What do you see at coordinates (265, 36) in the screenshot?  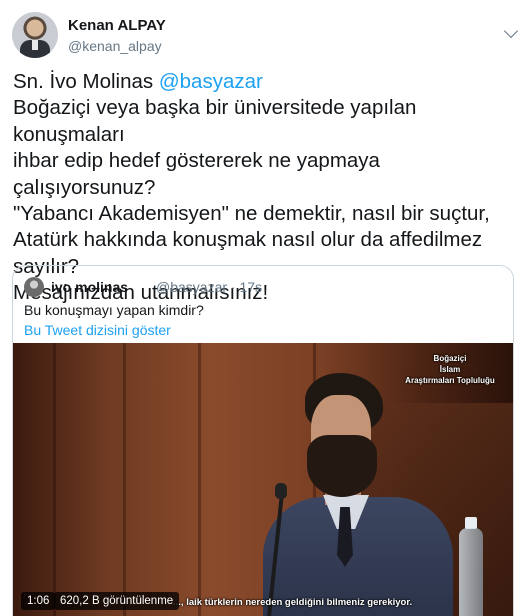 I see `tweet-header: Kenan ALPAY @kenan_alpay` at bounding box center [265, 36].